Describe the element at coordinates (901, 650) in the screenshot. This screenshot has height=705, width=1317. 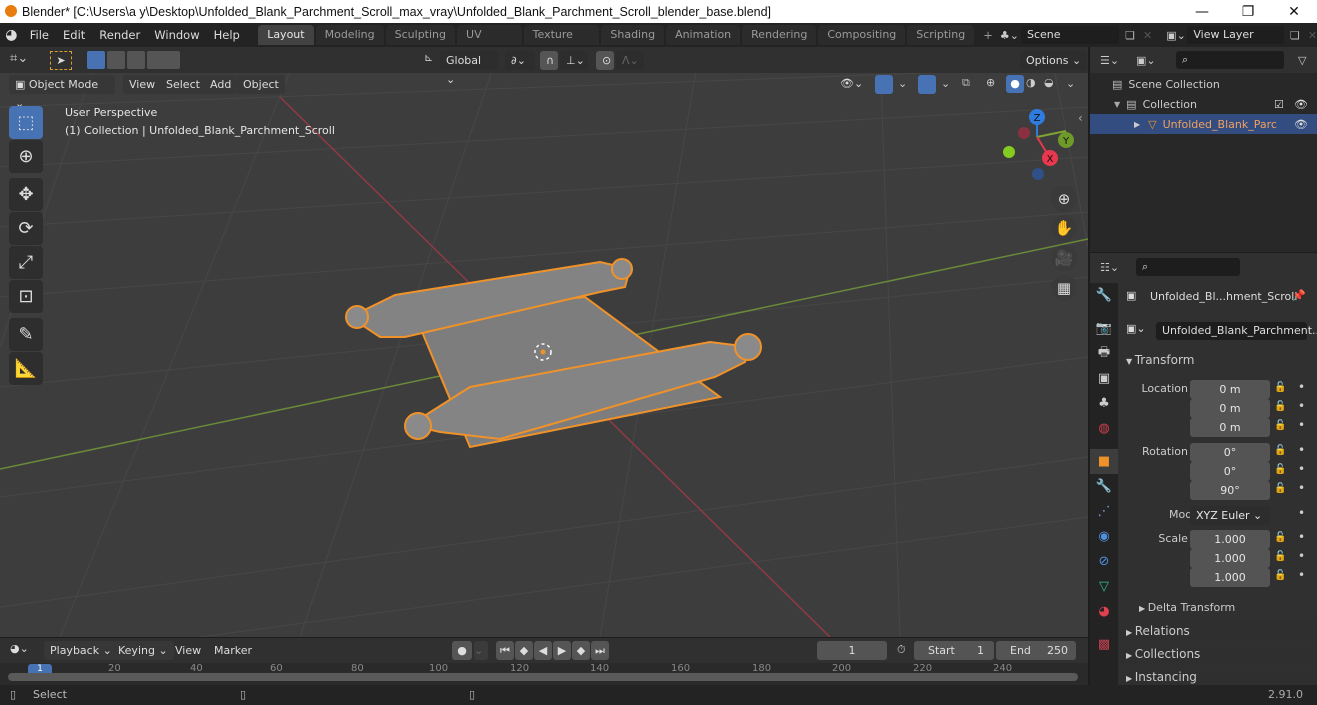
I see `preview-range-icon: ⏱` at that location.